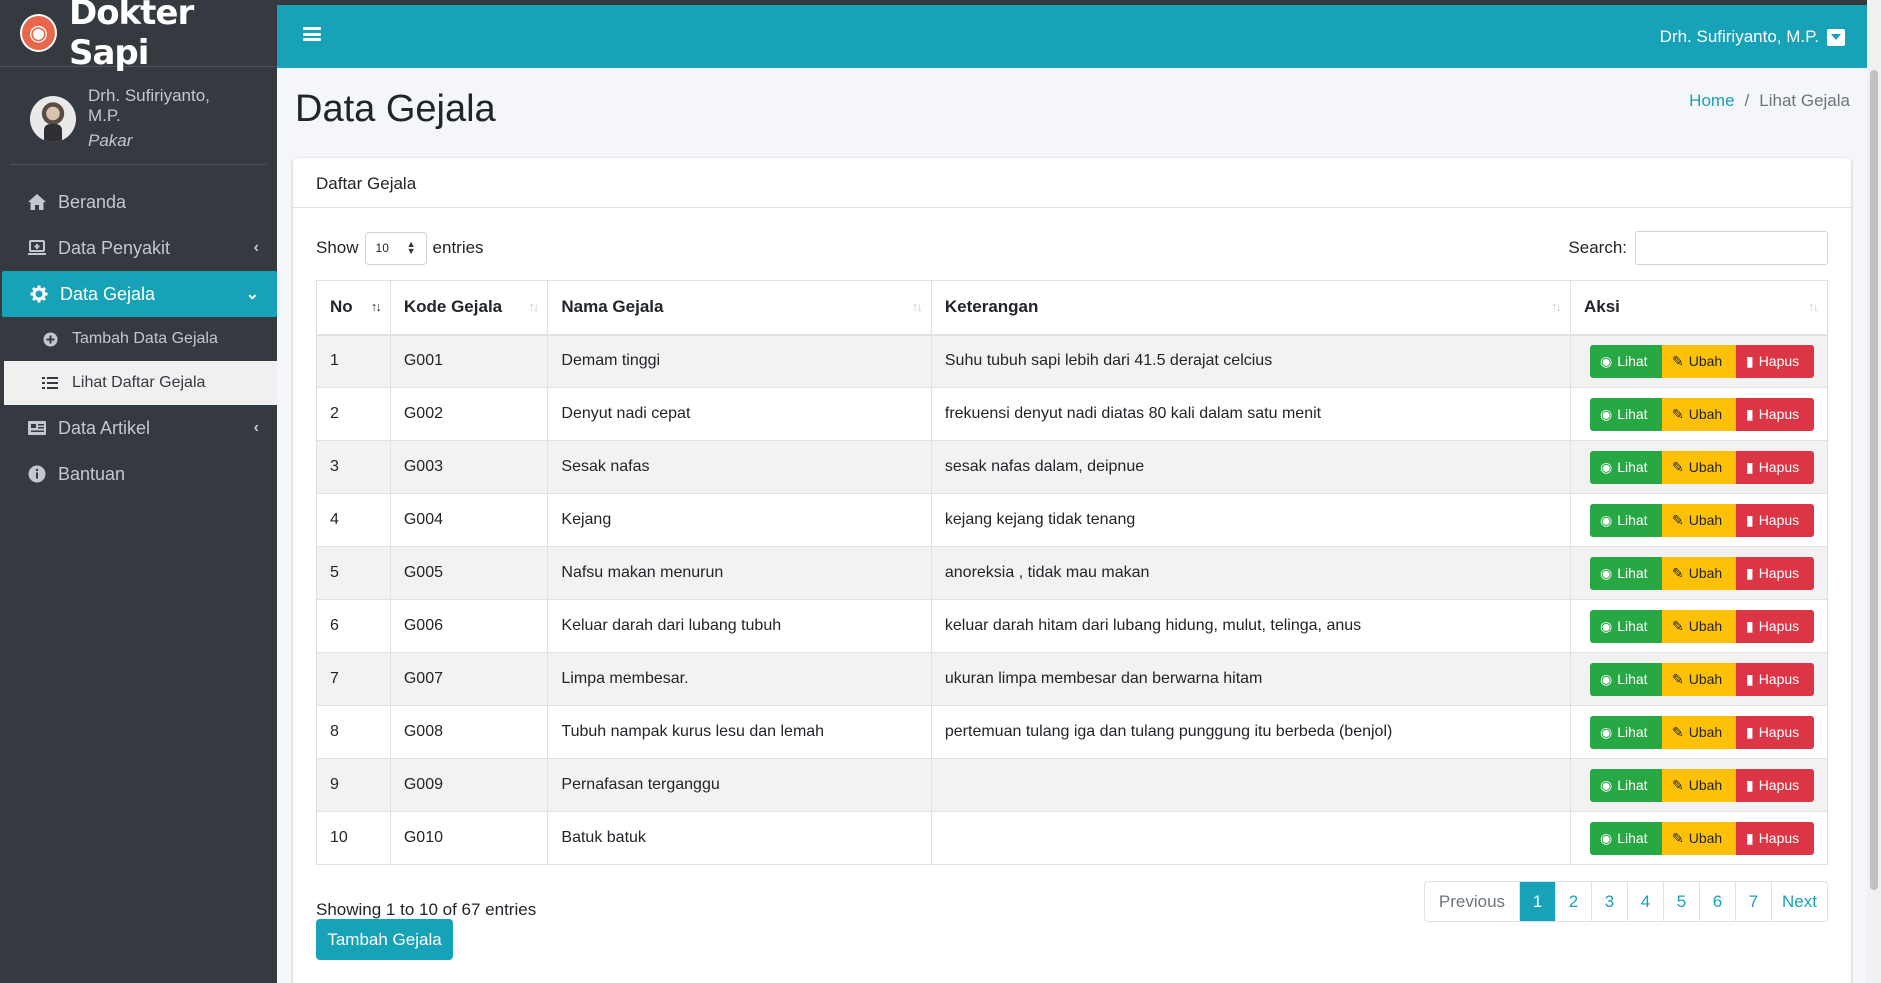 This screenshot has height=983, width=1881. Describe the element at coordinates (139, 294) in the screenshot. I see `sidebar-item-data-gejala: Data Gejala ⌄` at that location.